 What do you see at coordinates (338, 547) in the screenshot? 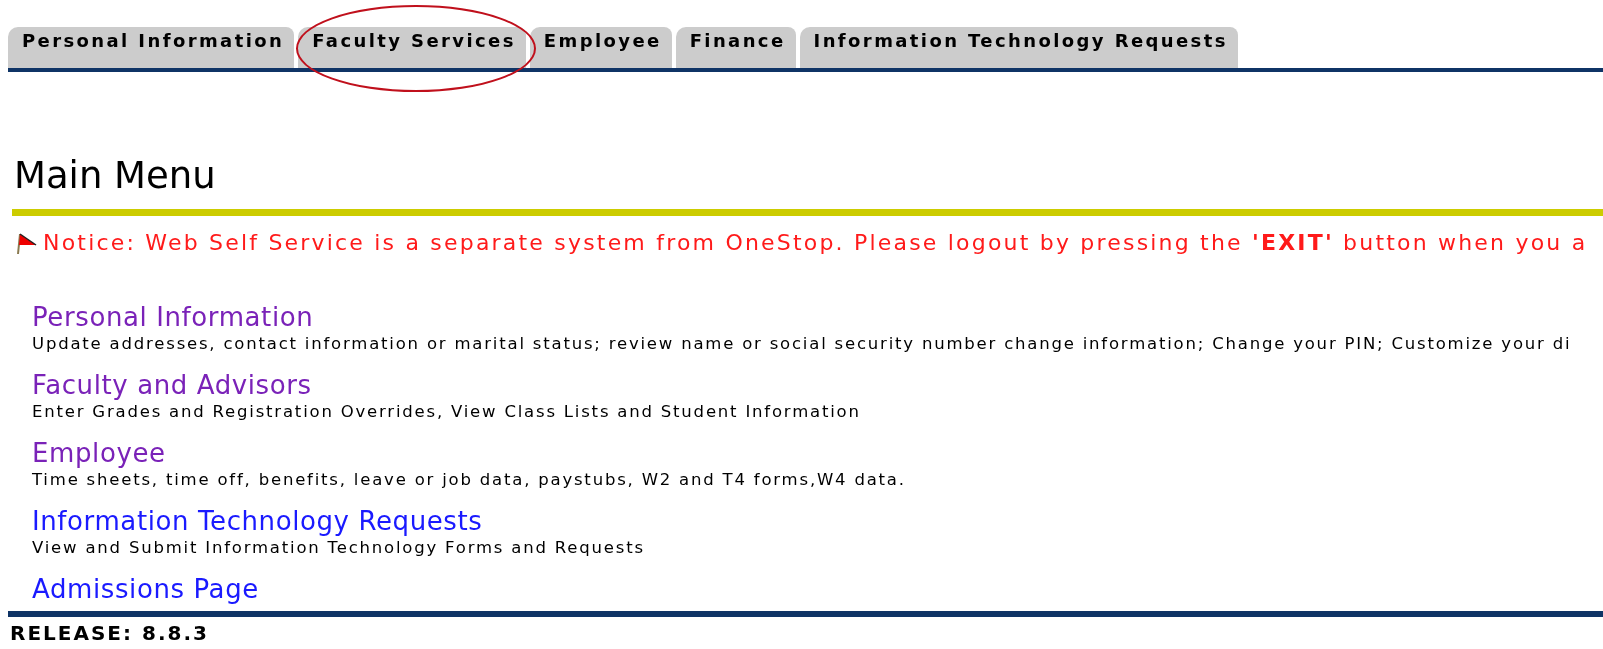
I see `menu-description: View and Submit Information Technology Forms and Requests` at bounding box center [338, 547].